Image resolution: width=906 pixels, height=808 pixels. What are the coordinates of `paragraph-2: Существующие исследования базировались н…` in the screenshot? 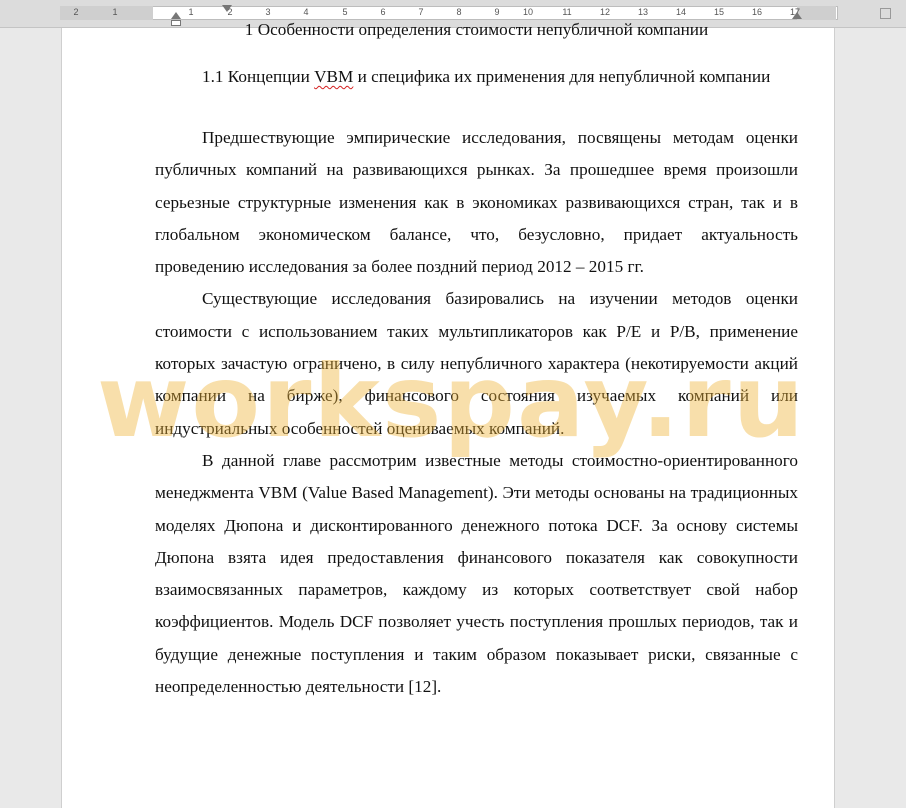 It's located at (476, 363).